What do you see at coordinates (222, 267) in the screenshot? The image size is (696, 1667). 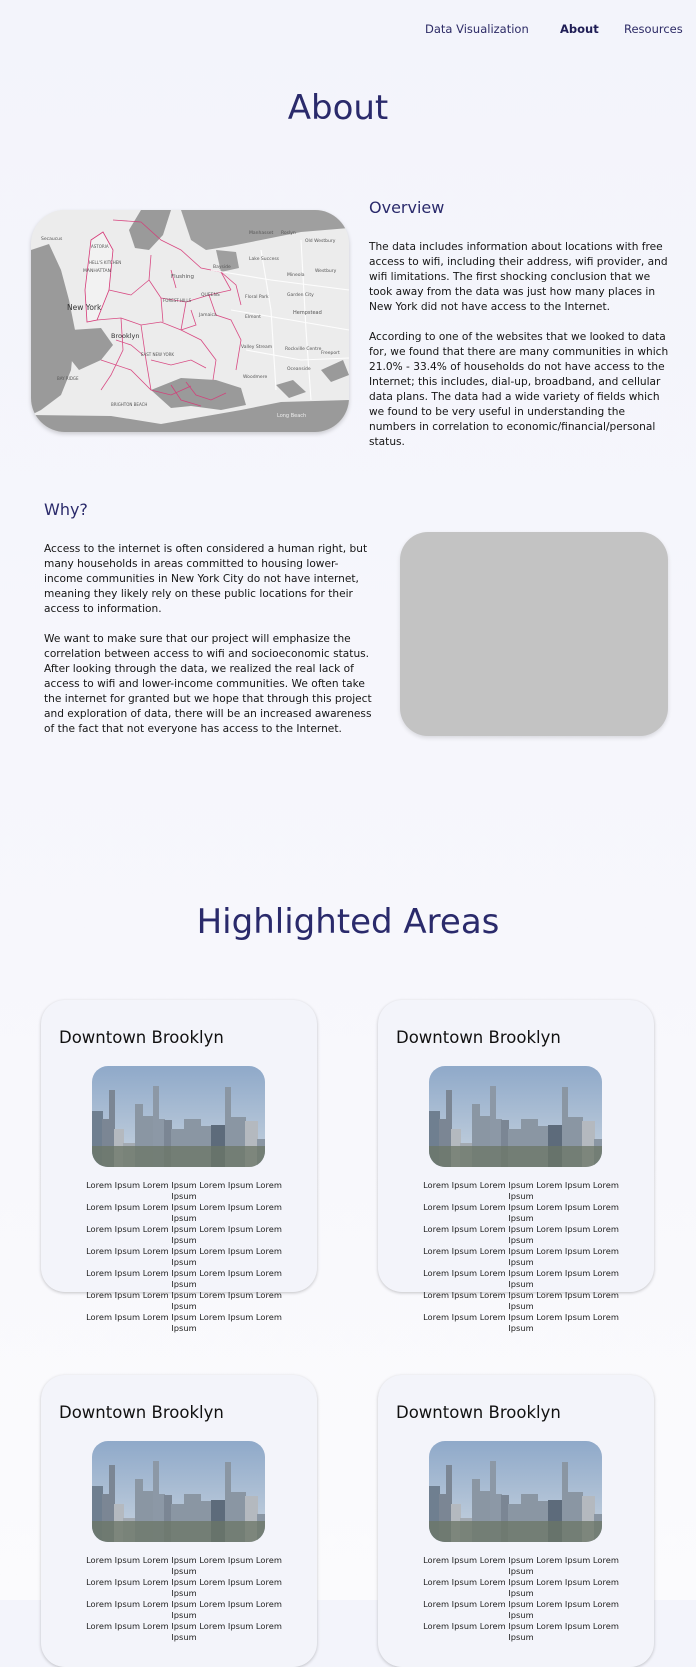 I see `map-label-bayside: Bayside` at bounding box center [222, 267].